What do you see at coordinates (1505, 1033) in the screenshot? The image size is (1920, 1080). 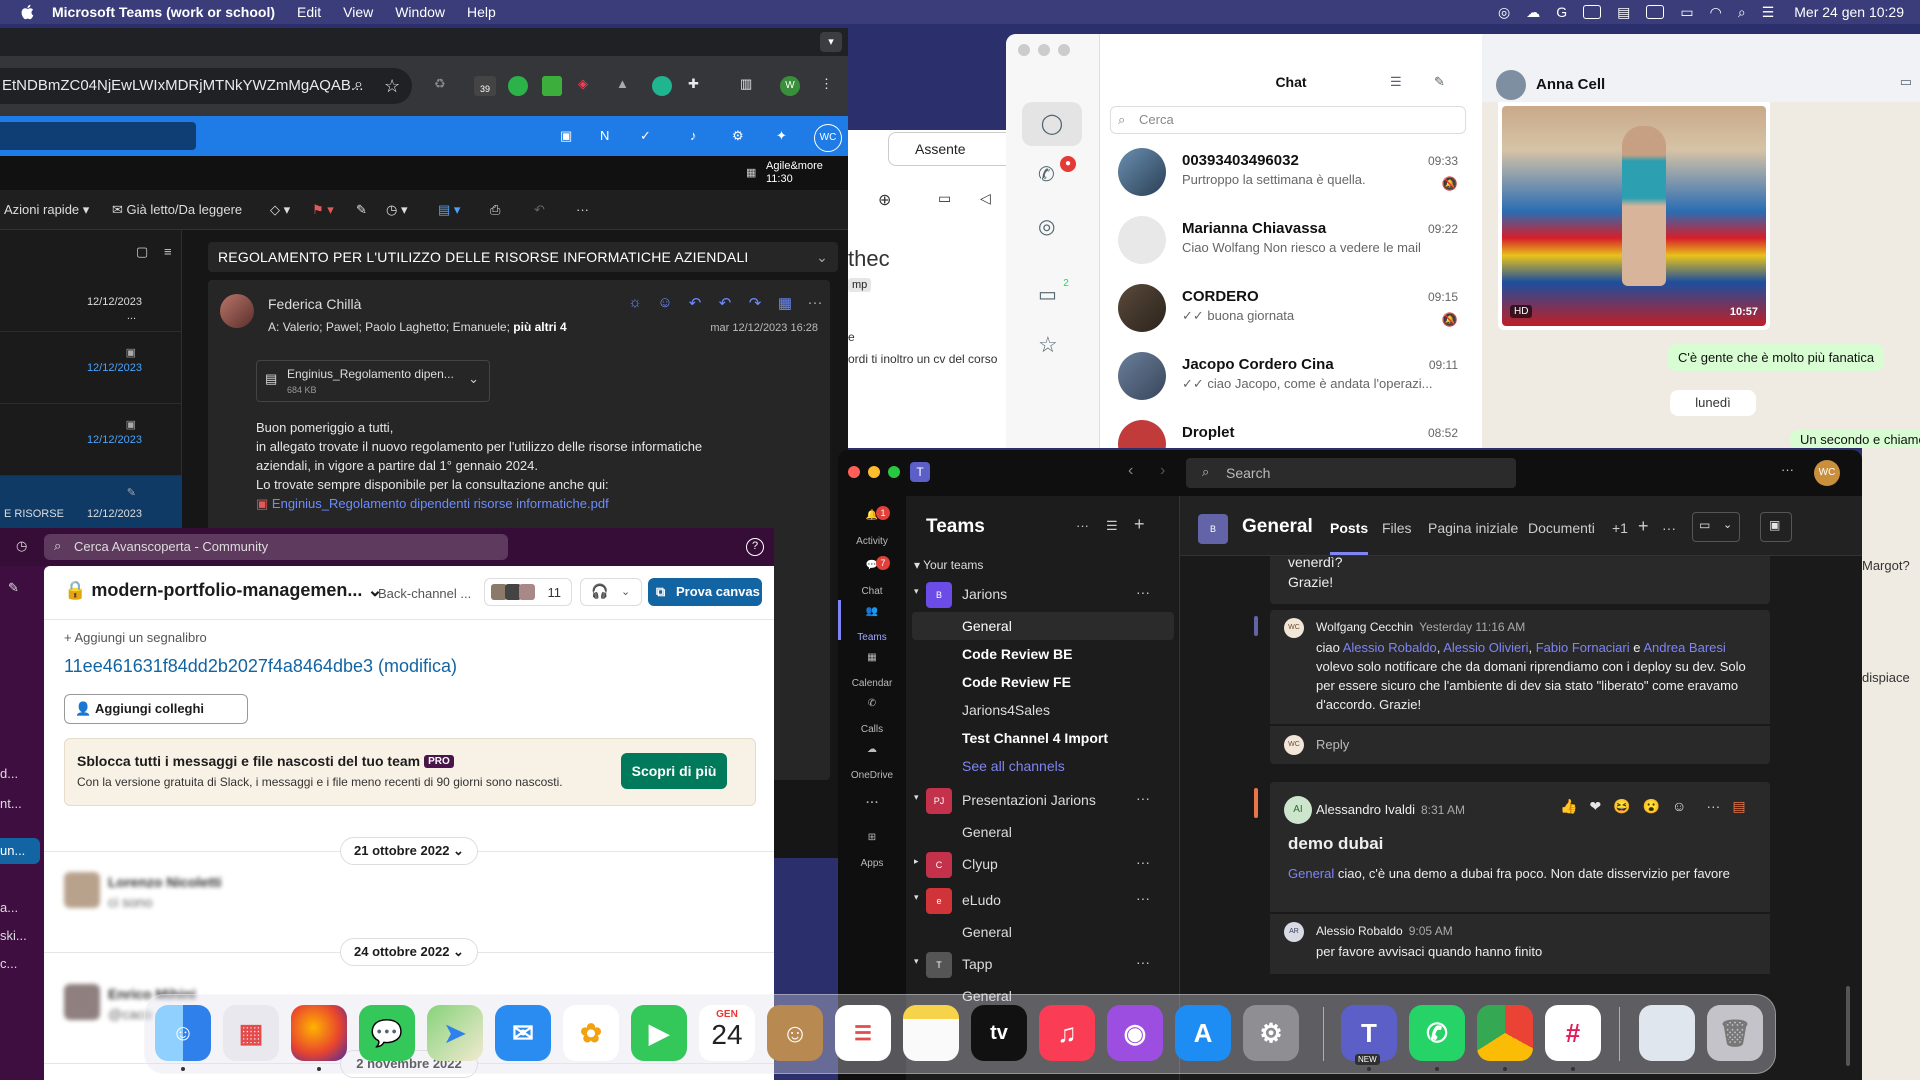 I see `chrome-app-icon` at bounding box center [1505, 1033].